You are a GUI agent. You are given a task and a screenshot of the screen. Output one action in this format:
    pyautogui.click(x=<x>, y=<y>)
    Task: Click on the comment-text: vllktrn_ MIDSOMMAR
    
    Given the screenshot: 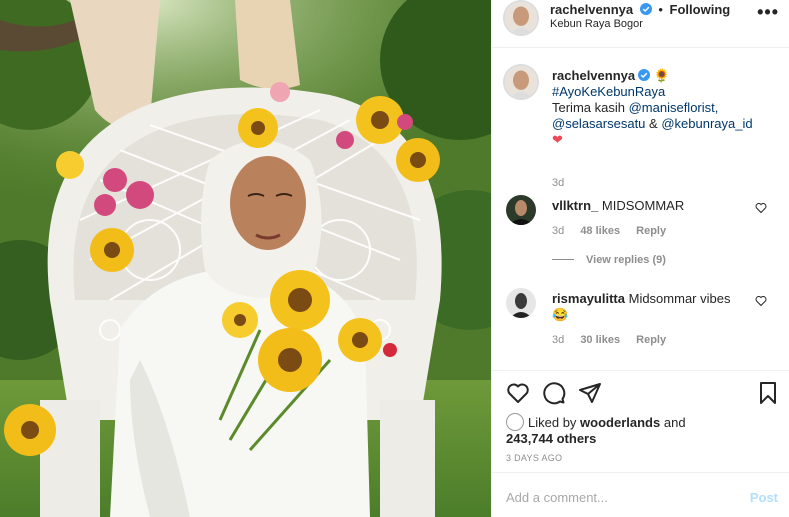 What is the action you would take?
    pyautogui.click(x=652, y=206)
    